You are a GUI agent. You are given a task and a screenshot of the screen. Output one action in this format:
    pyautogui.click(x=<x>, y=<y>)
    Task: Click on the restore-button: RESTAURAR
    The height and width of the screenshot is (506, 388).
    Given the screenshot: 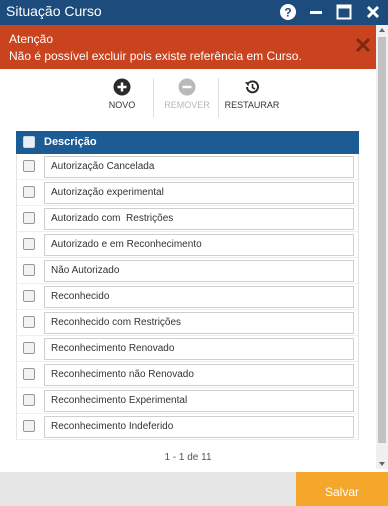 What is the action you would take?
    pyautogui.click(x=252, y=94)
    